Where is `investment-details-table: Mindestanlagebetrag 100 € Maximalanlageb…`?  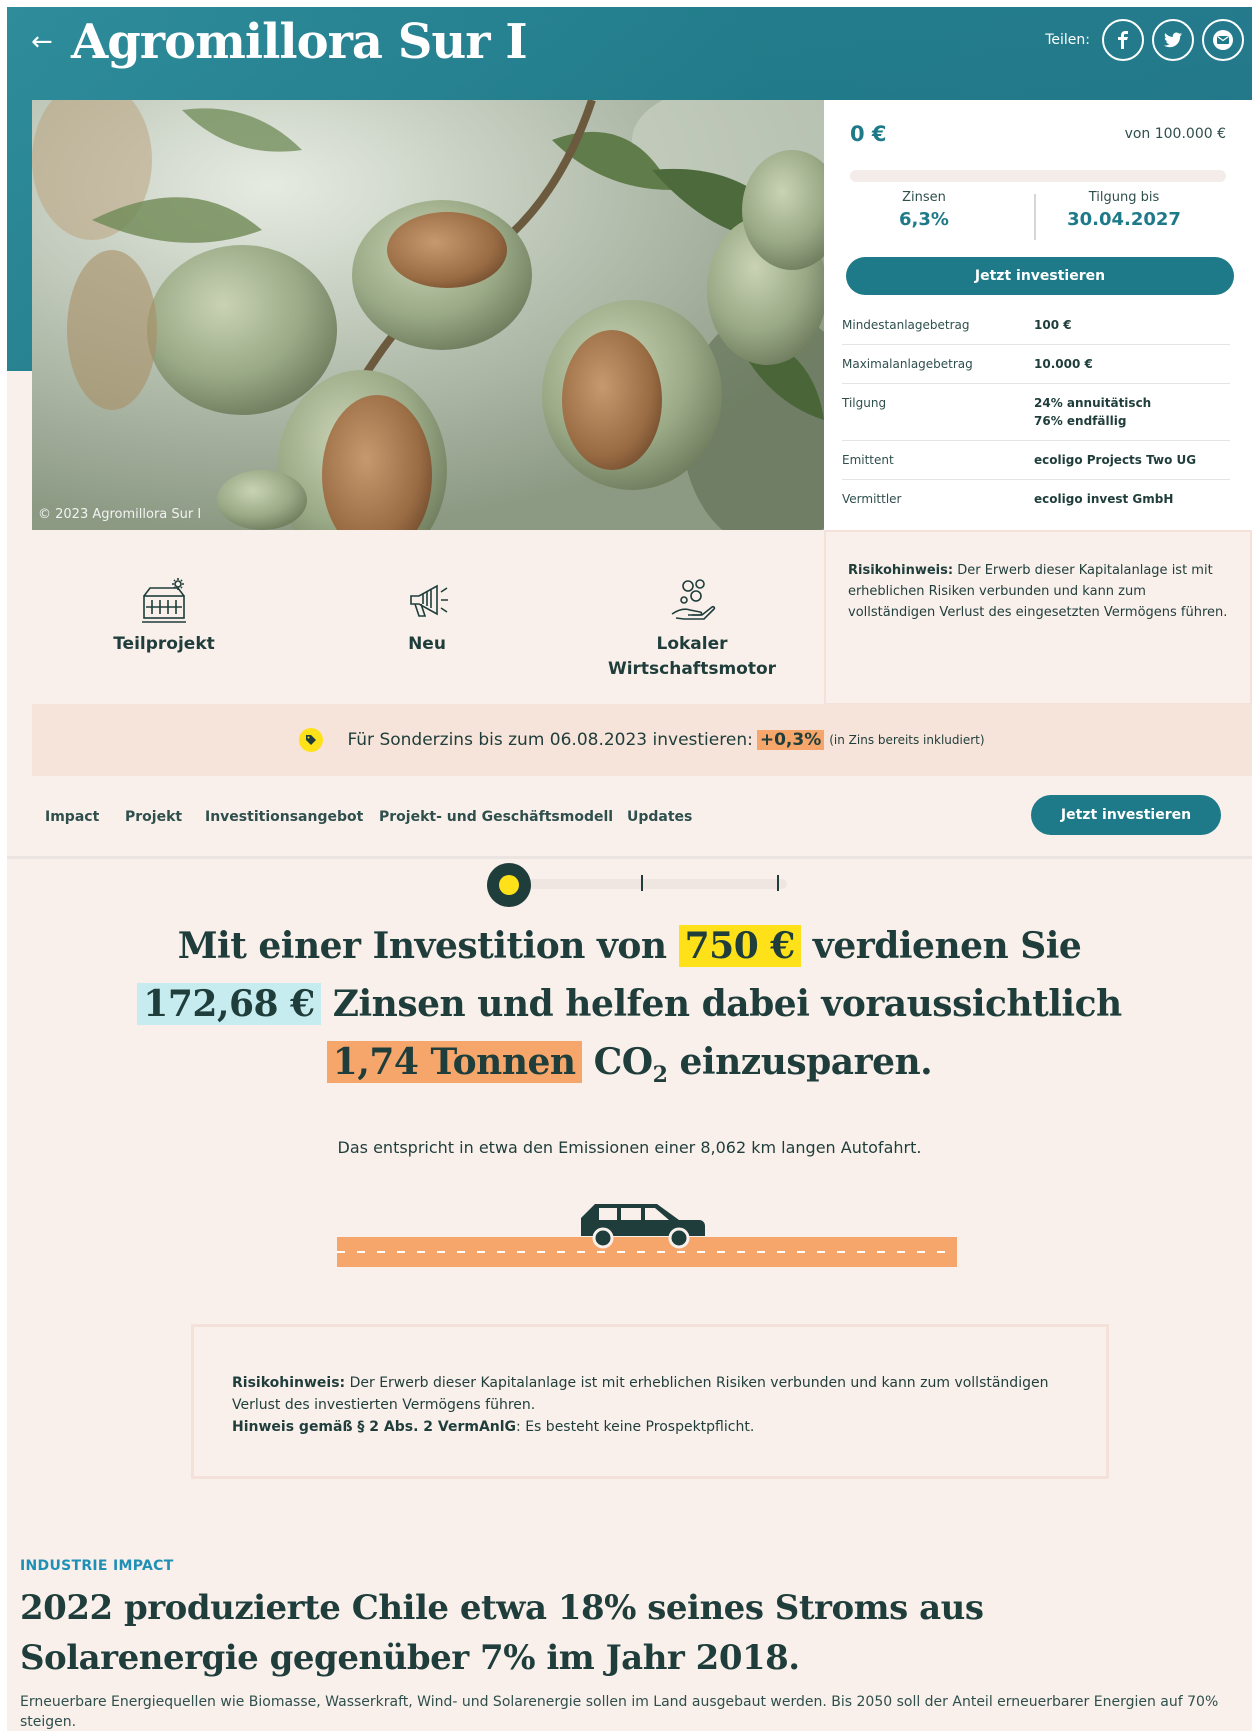 investment-details-table: Mindestanlagebetrag 100 € Maximalanlageb… is located at coordinates (1036, 412).